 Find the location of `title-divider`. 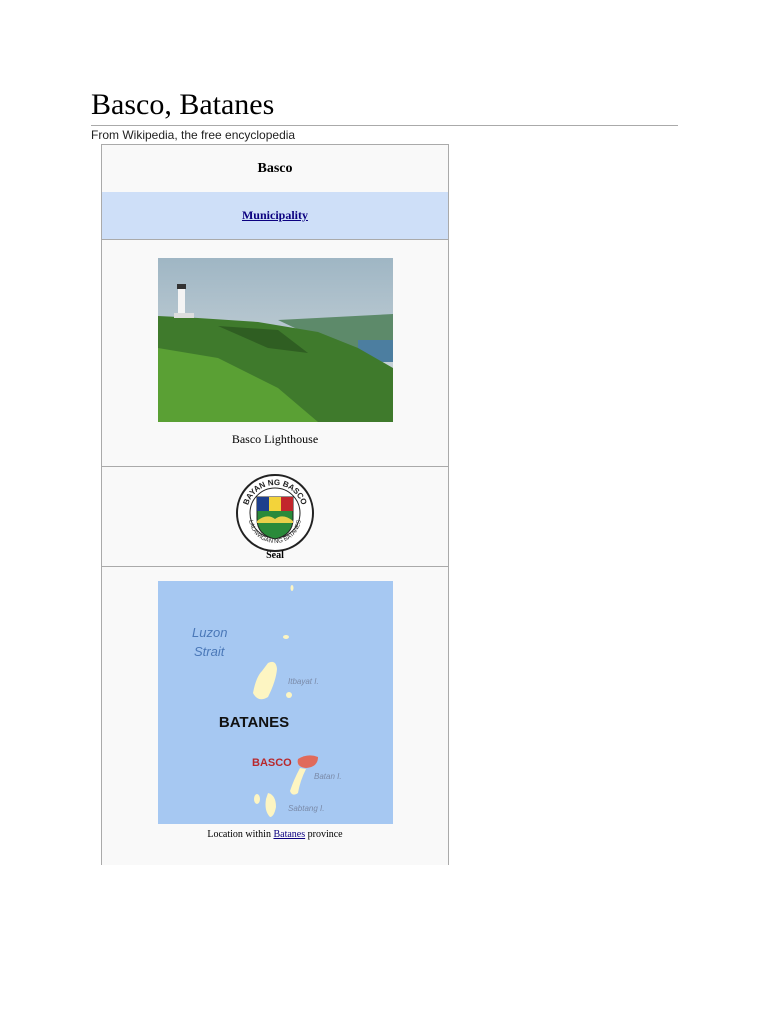

title-divider is located at coordinates (384, 125).